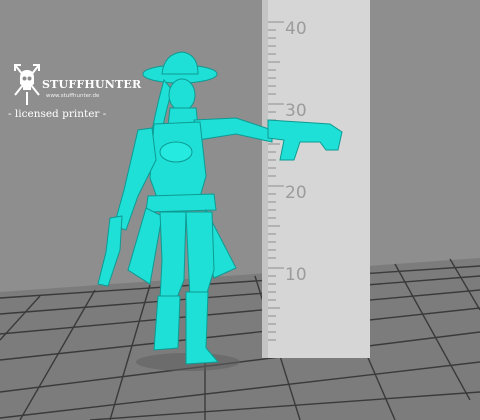 This screenshot has width=480, height=420. I want to click on ruler-label-20: 20, so click(296, 193).